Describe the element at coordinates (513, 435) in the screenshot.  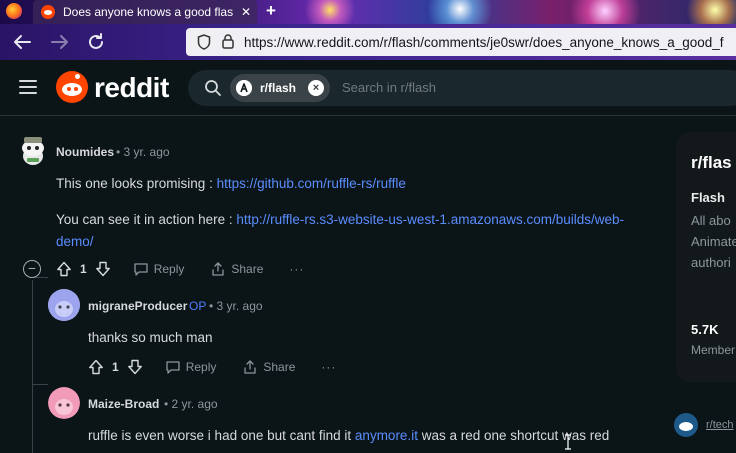
I see `comment-text: was a red one shortcut was red` at that location.